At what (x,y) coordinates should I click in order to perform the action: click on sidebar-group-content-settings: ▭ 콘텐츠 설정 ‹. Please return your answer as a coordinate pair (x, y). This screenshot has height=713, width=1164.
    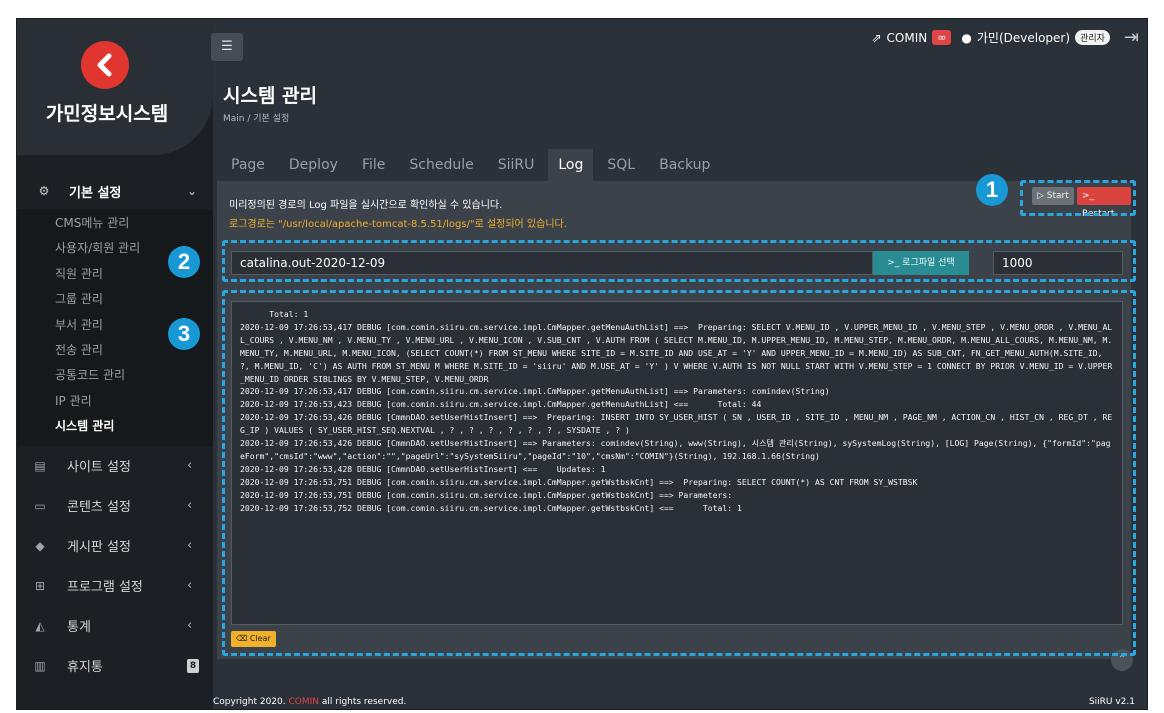
    Looking at the image, I should click on (115, 506).